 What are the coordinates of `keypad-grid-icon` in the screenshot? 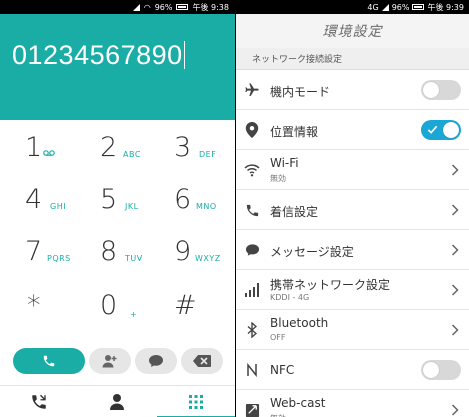 It's located at (196, 402).